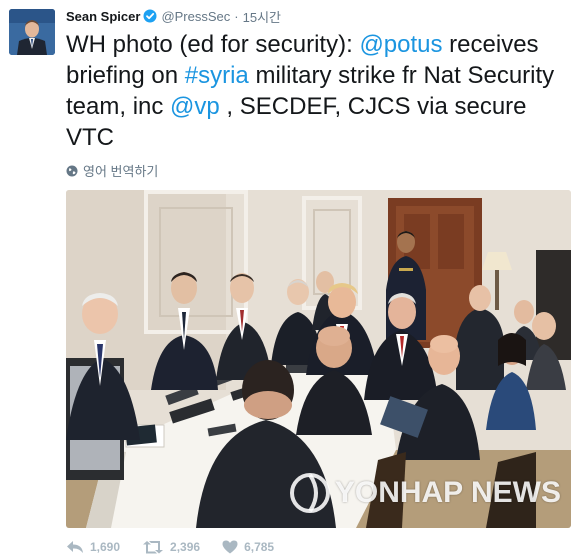  I want to click on mention-potus-link: @potus, so click(400, 44).